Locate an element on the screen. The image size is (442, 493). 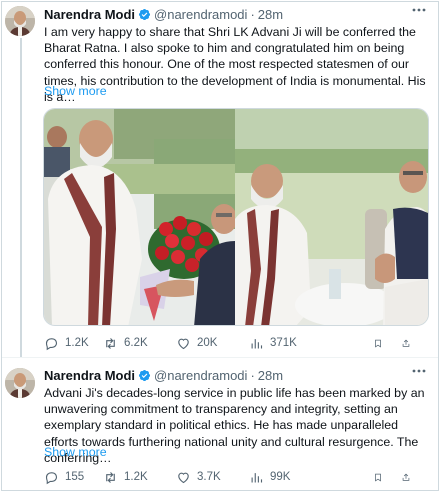
repost-count: 1.2K is located at coordinates (136, 477).